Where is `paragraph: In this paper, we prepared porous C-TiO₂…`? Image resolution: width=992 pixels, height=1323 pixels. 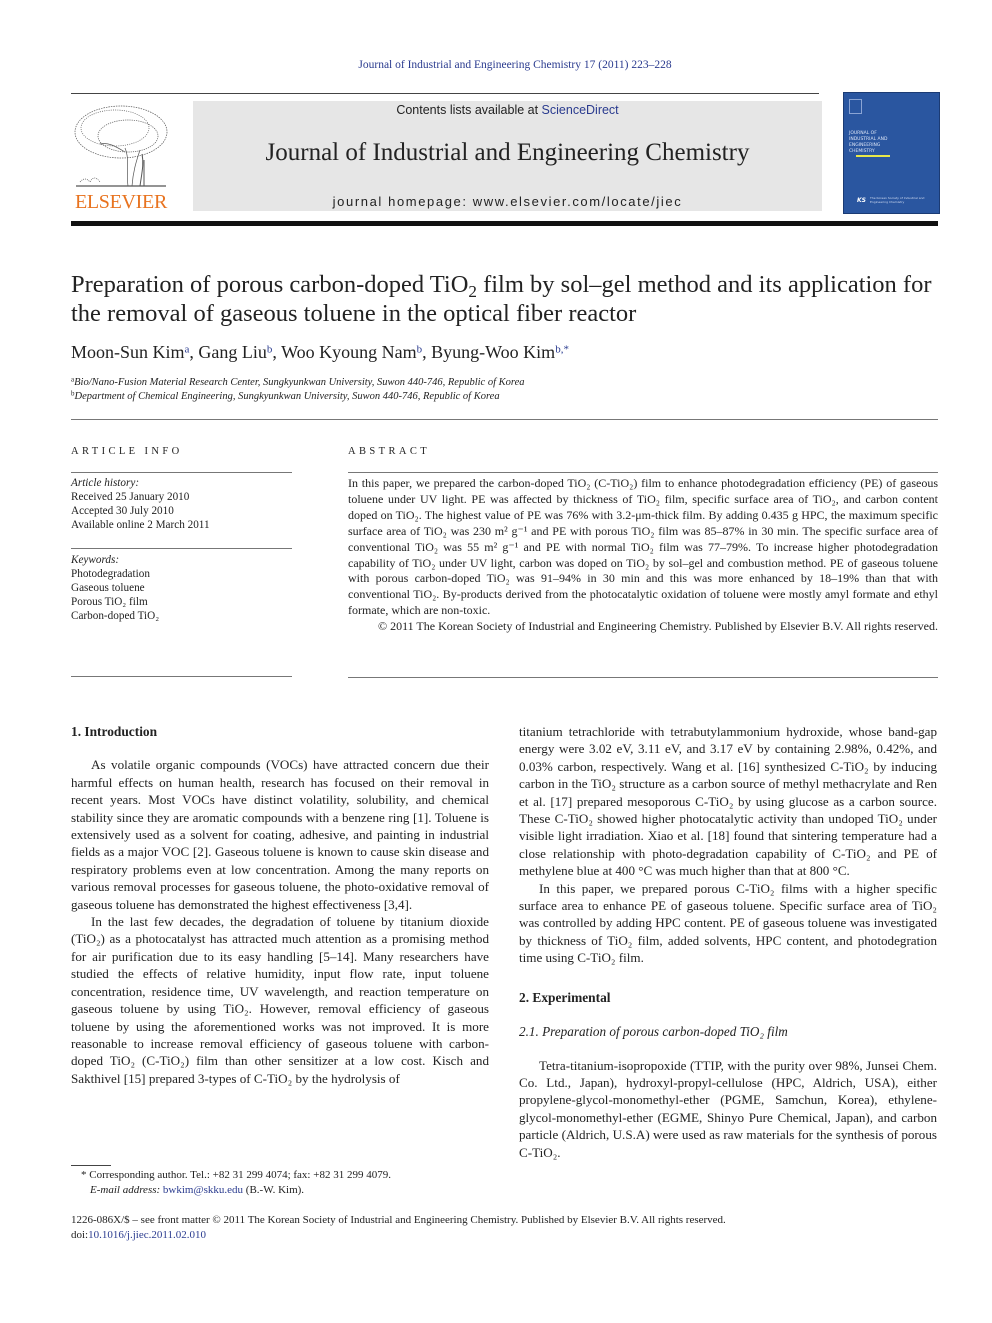 paragraph: In this paper, we prepared porous C-TiO₂… is located at coordinates (728, 923).